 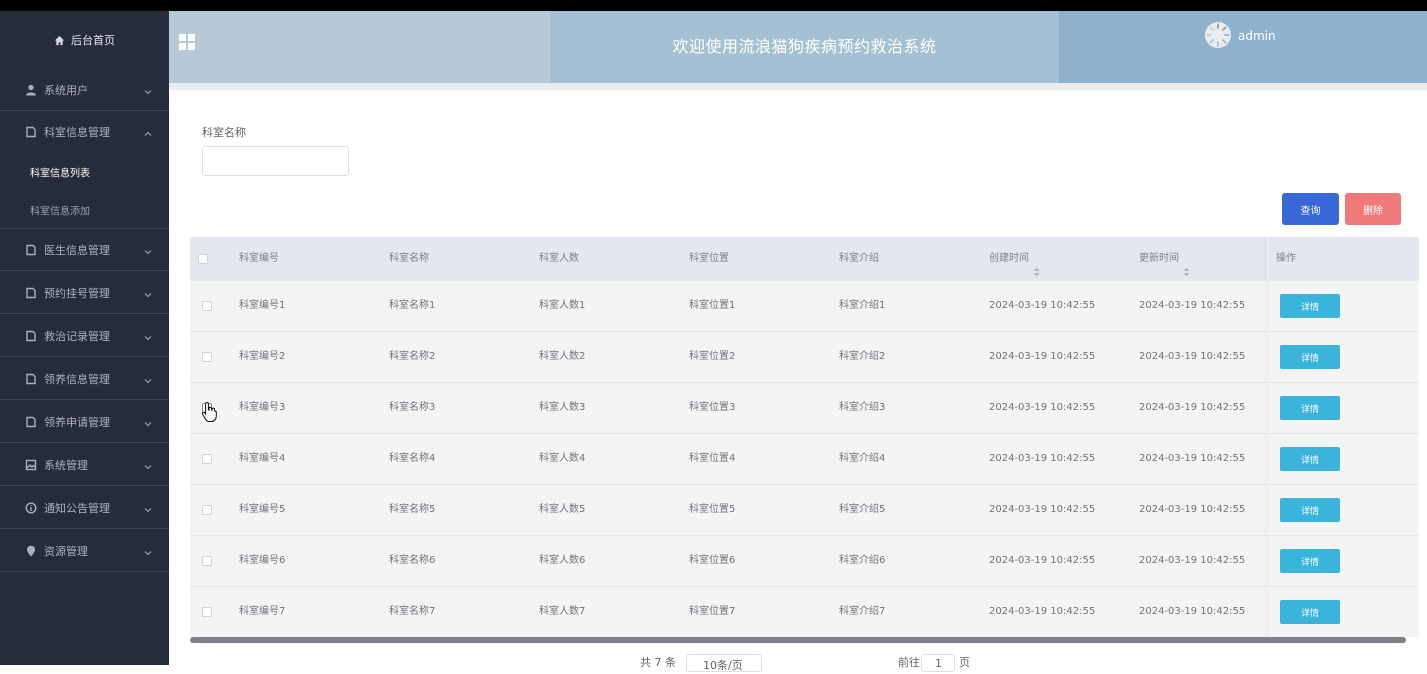 I want to click on delete-button: 删除, so click(x=1373, y=209).